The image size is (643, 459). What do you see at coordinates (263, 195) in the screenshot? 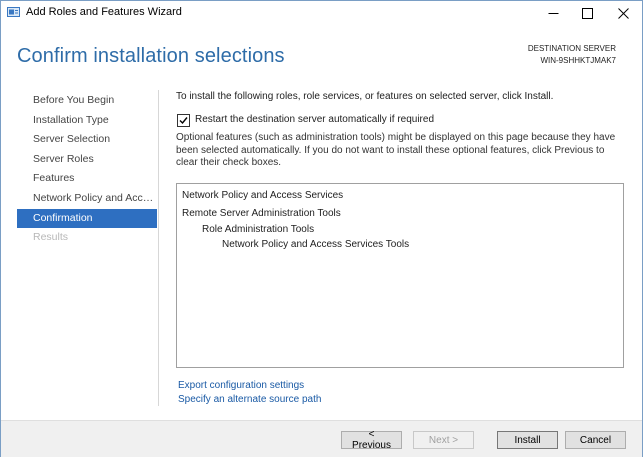
I see `list-item: Network Policy and Access Services` at bounding box center [263, 195].